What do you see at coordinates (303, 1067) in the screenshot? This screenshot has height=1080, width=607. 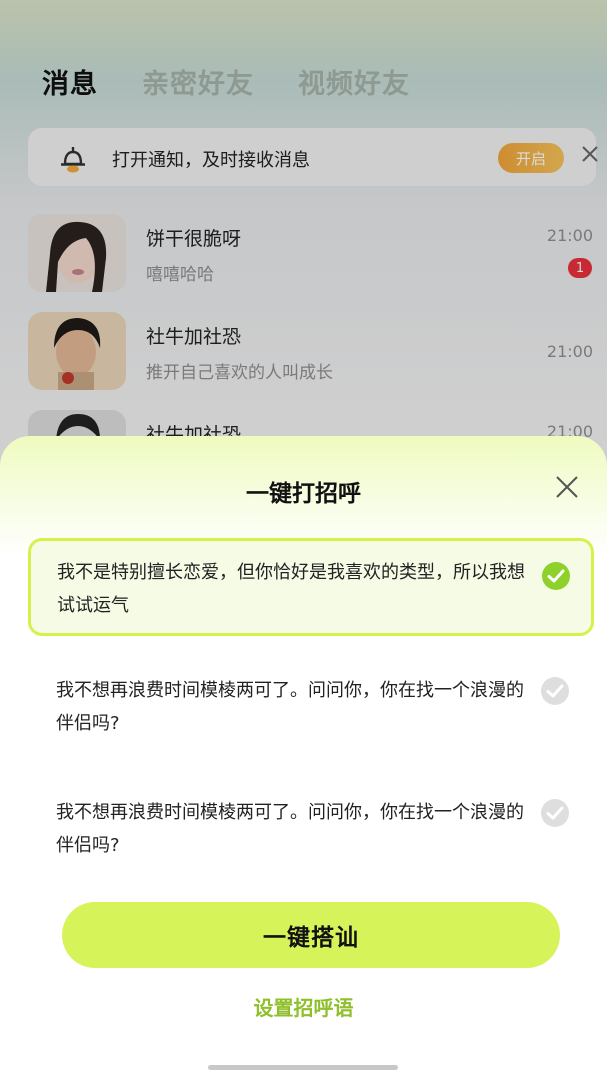 I see `home-indicator` at bounding box center [303, 1067].